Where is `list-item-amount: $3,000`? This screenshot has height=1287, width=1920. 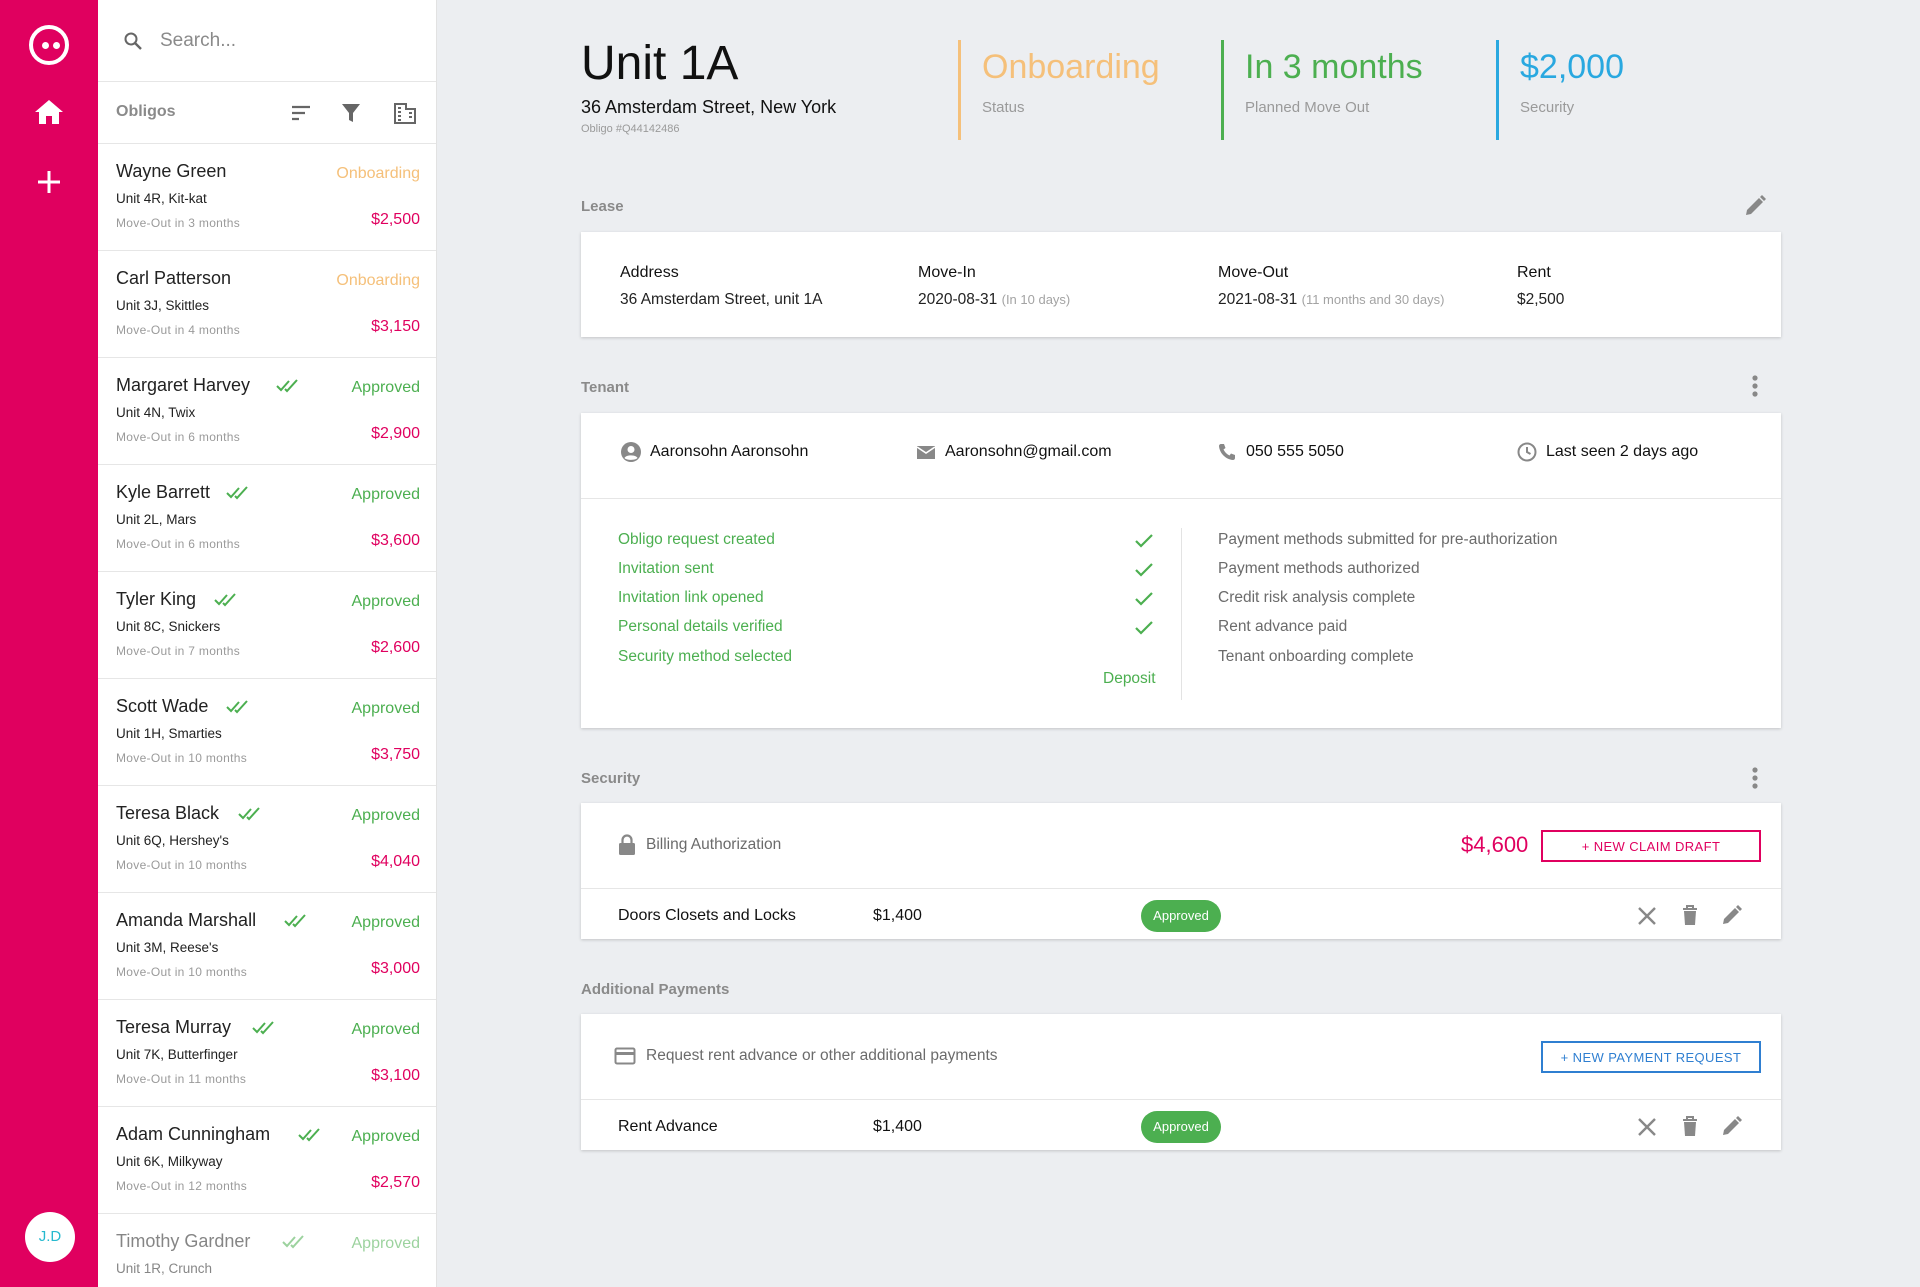 list-item-amount: $3,000 is located at coordinates (395, 968).